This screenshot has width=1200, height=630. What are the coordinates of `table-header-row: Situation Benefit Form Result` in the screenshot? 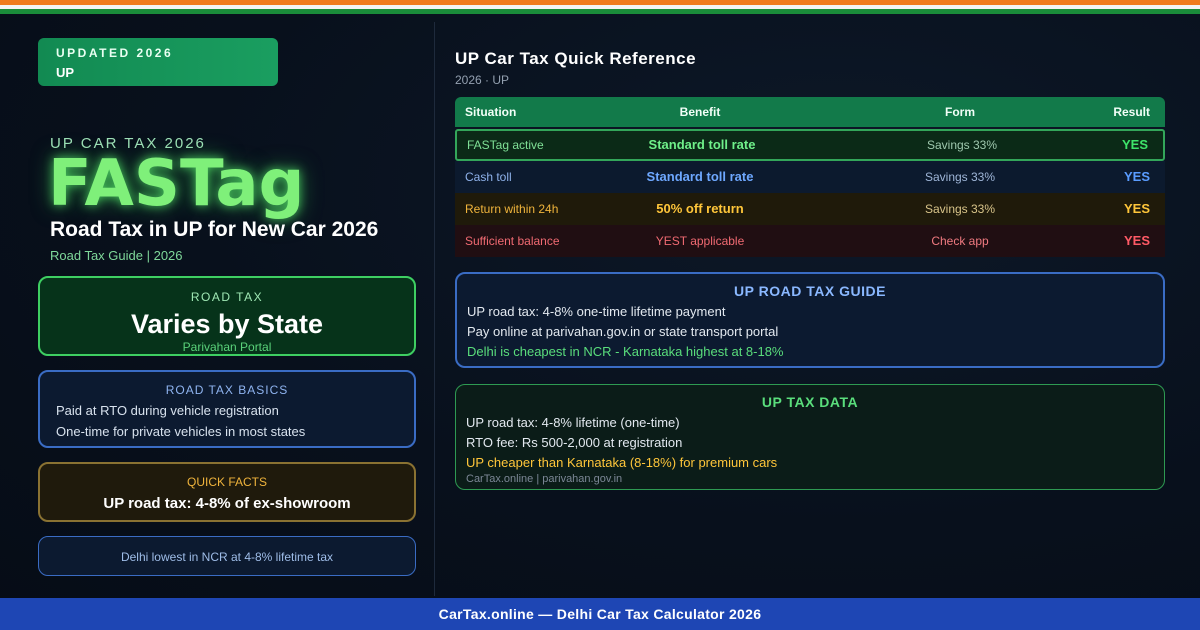 It's located at (810, 112).